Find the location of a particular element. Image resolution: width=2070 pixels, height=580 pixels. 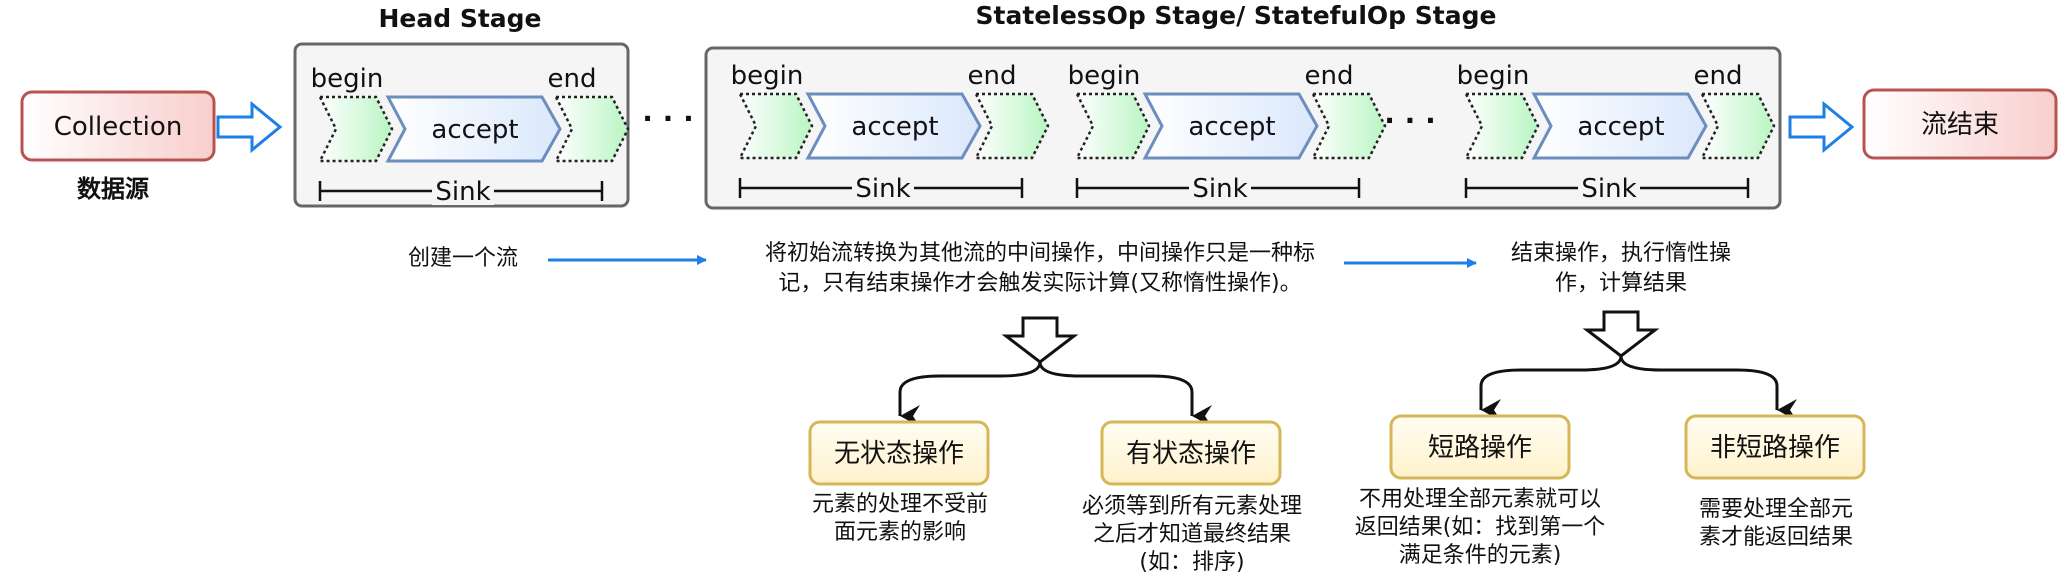

terminal-text-line2: 作，计算结果 is located at coordinates (1621, 283).